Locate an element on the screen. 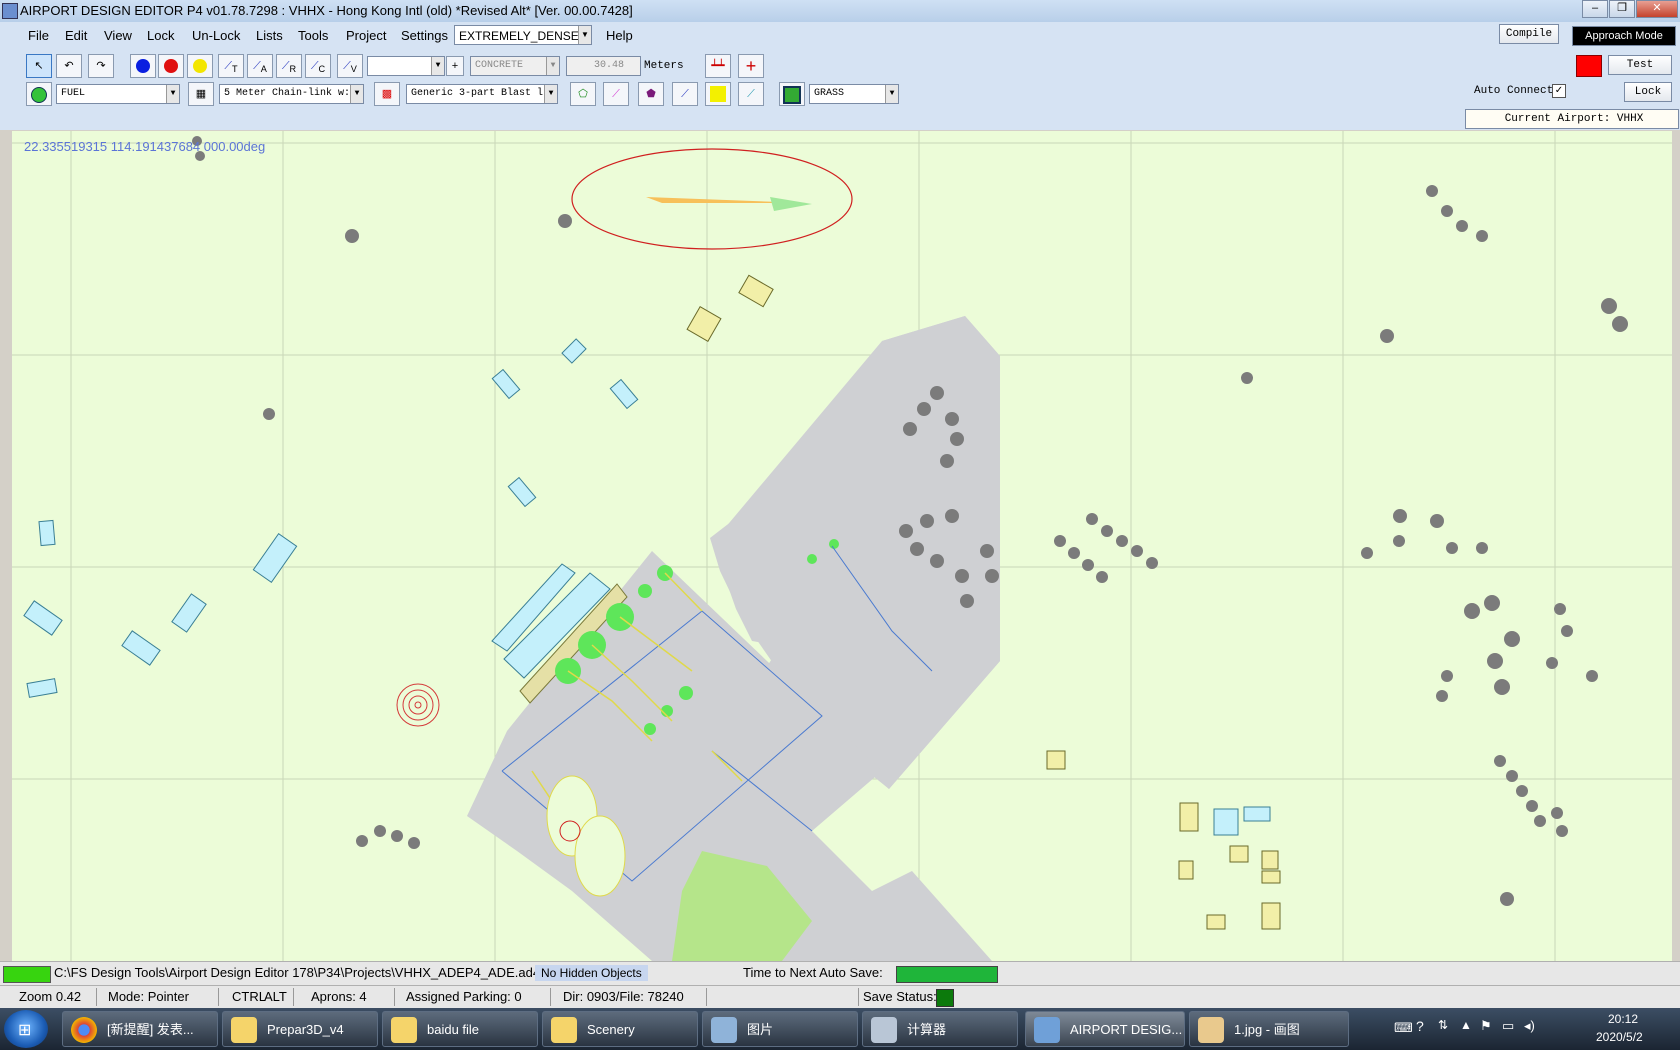 The width and height of the screenshot is (1680, 1050). surface-value: CONCRETE is located at coordinates (499, 65).